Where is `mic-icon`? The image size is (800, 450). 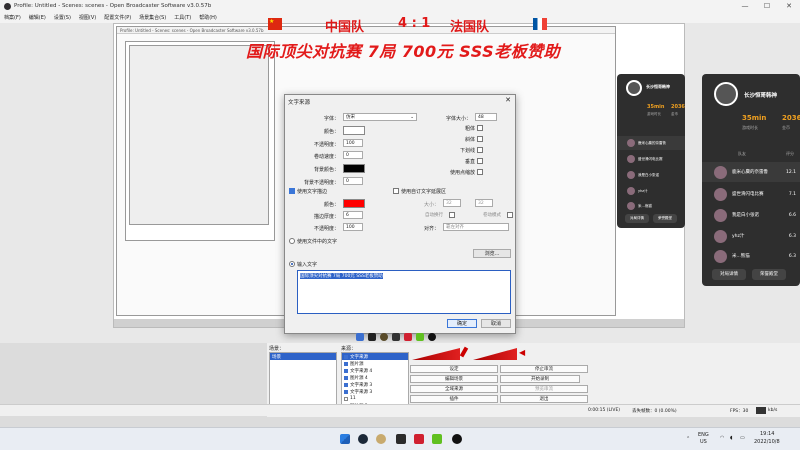
mic-icon is located at coordinates (464, 352).